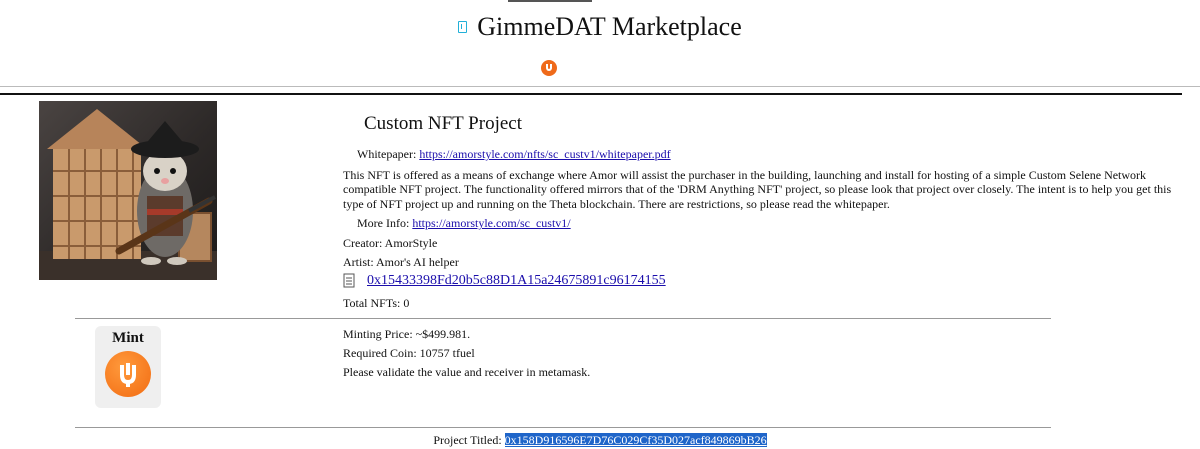 This screenshot has height=449, width=1200. Describe the element at coordinates (491, 223) in the screenshot. I see `more-info-link: https://amorstyle.com/sc_custv1/` at that location.